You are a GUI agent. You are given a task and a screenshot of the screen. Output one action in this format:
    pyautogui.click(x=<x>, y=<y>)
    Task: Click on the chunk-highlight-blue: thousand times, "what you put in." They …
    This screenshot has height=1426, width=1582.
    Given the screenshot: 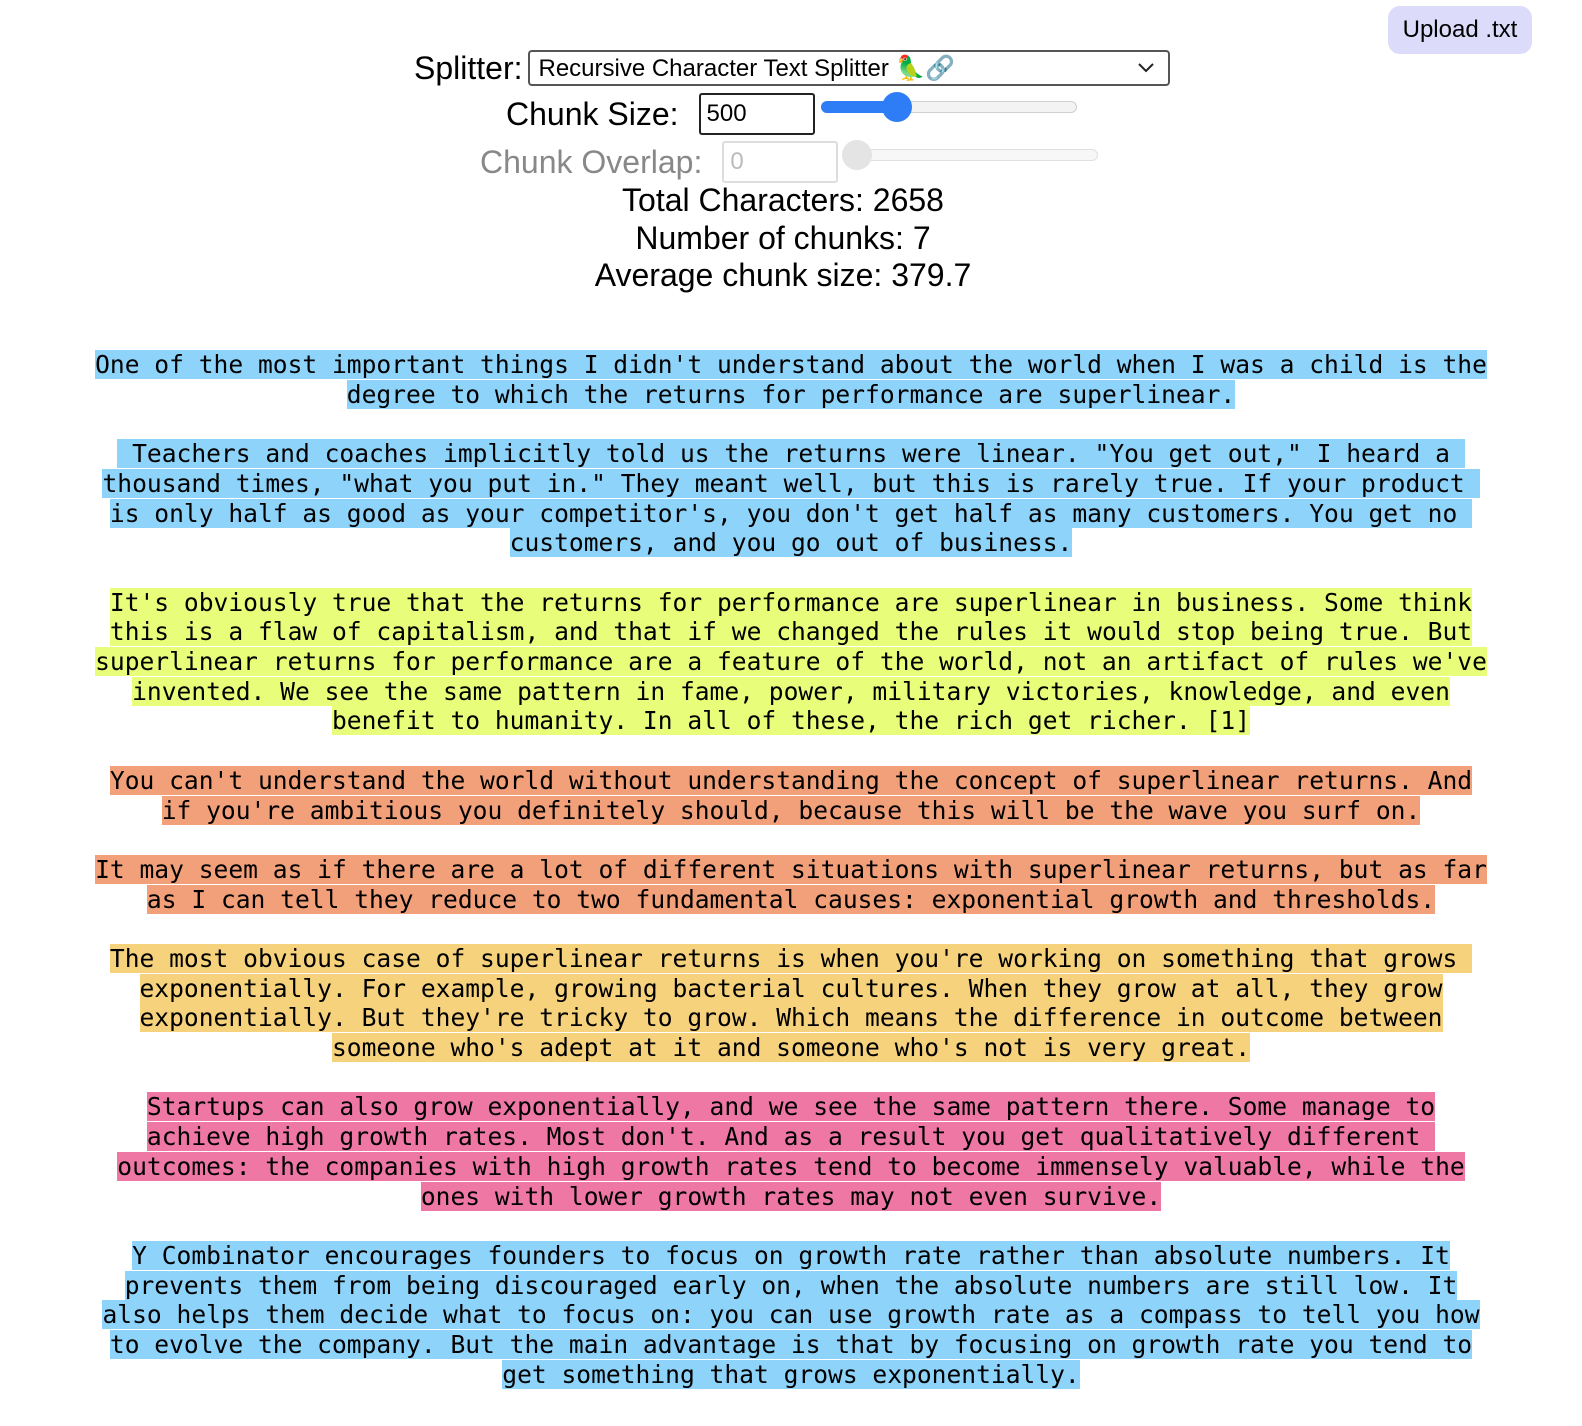 What is the action you would take?
    pyautogui.click(x=791, y=483)
    